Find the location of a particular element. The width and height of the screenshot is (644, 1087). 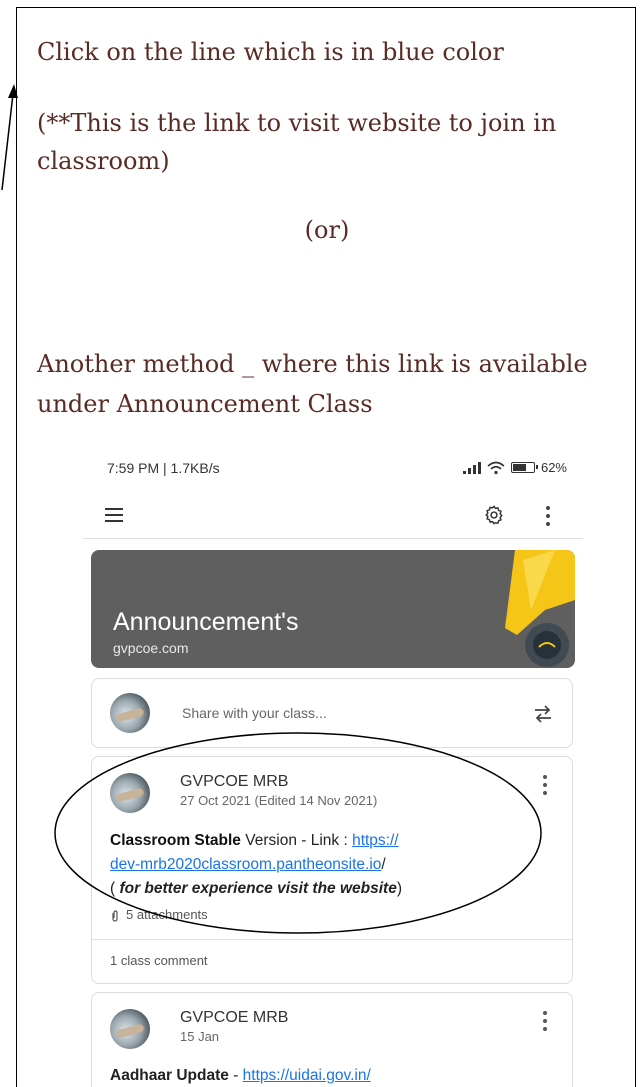

status-bar: 7:59 PM | 1.7KB/s 62% is located at coordinates (337, 470).